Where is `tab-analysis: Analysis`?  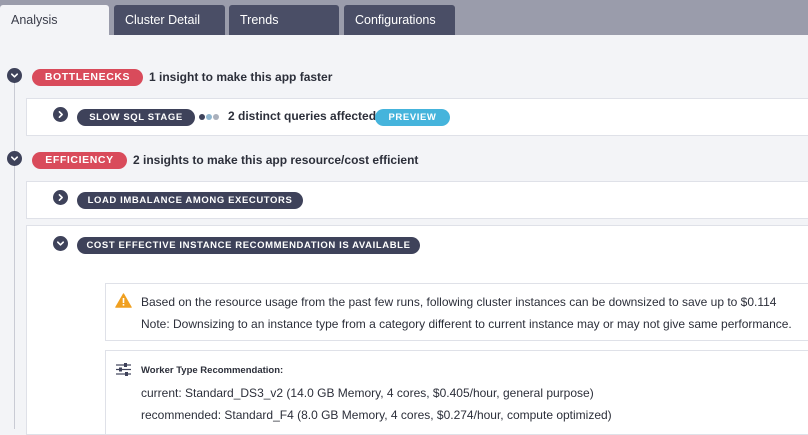 tab-analysis: Analysis is located at coordinates (54, 20).